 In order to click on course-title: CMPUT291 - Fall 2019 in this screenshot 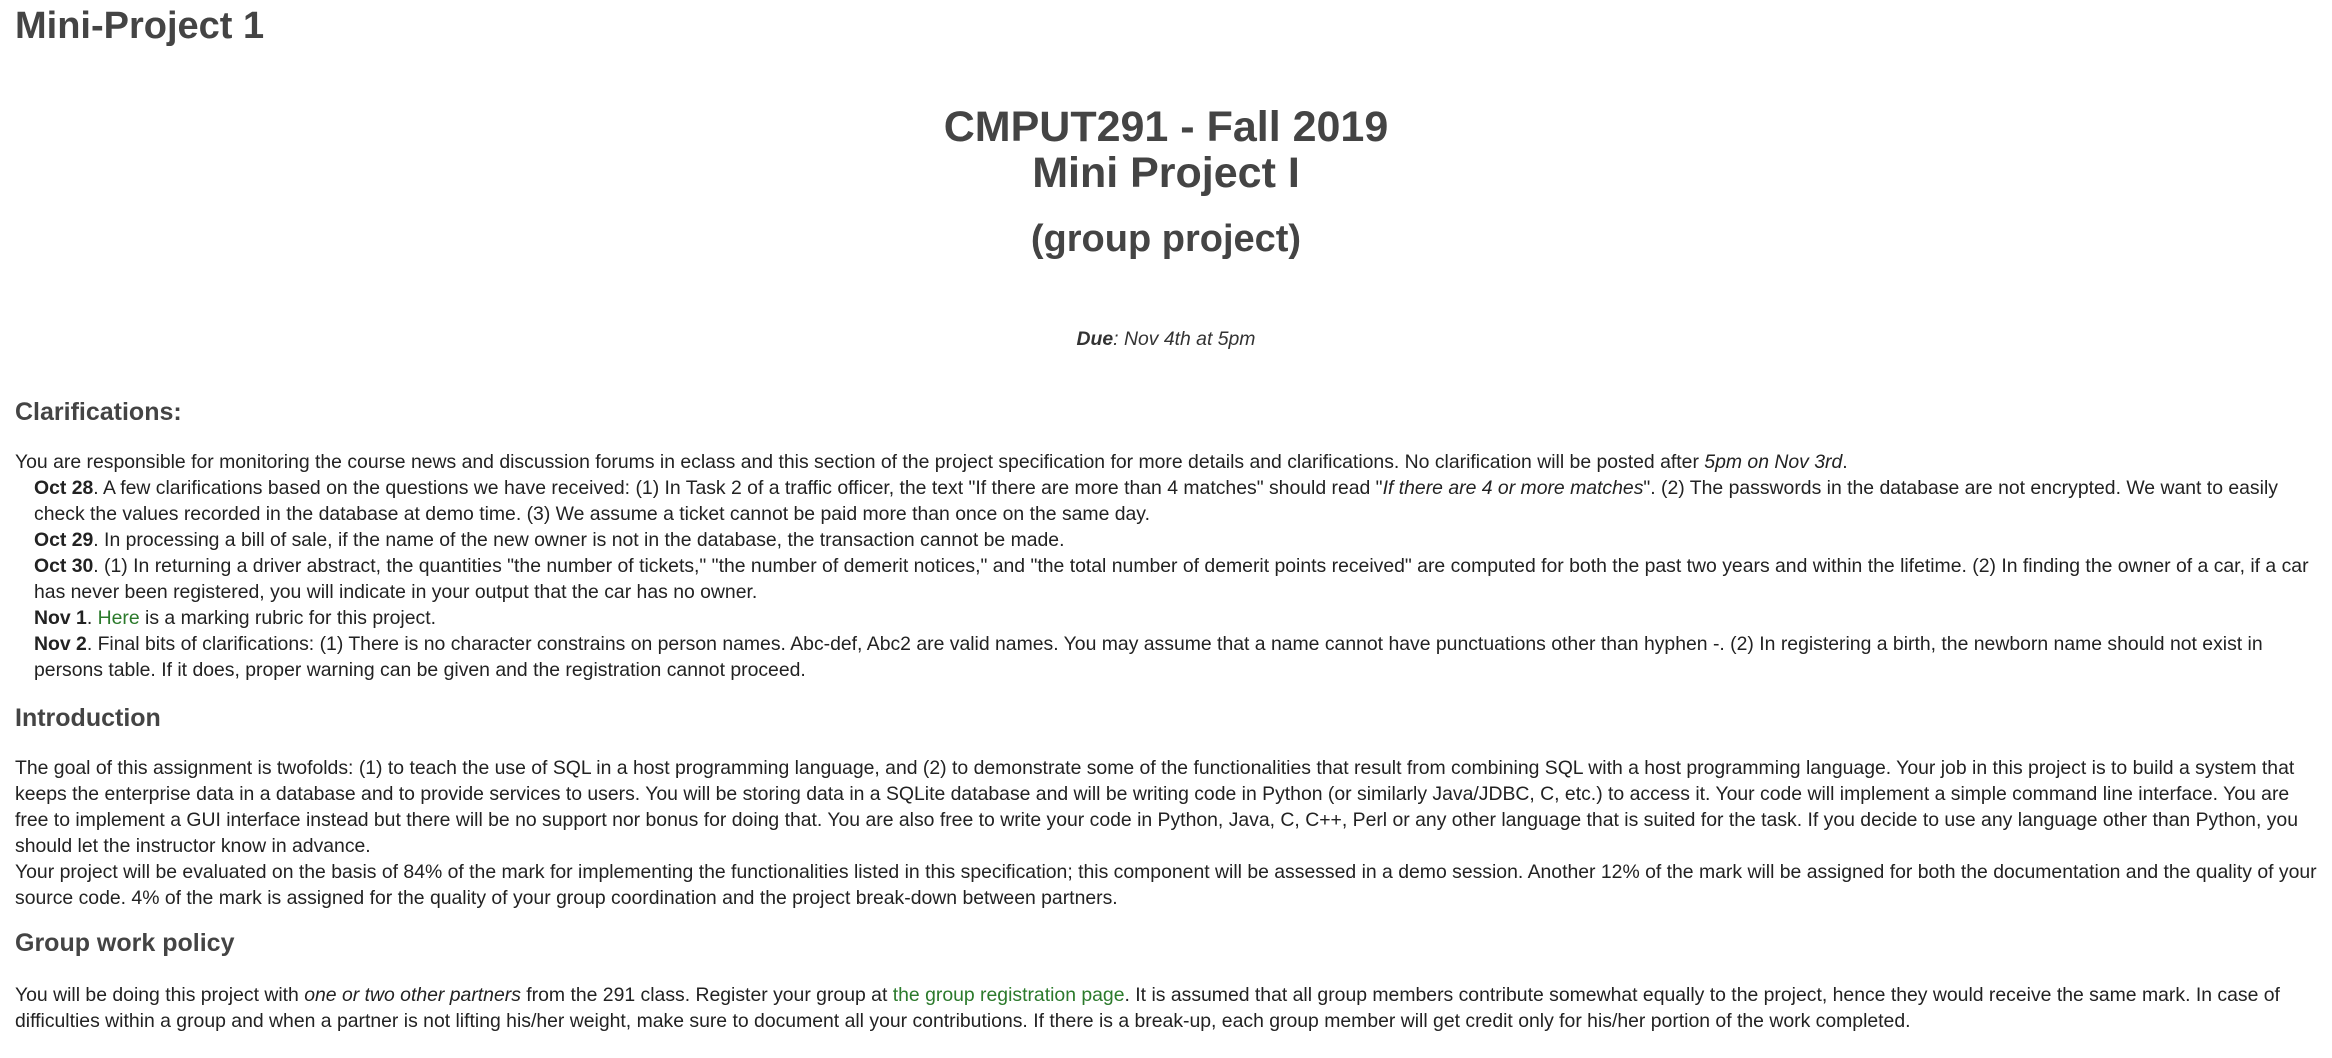, I will do `click(1166, 127)`.